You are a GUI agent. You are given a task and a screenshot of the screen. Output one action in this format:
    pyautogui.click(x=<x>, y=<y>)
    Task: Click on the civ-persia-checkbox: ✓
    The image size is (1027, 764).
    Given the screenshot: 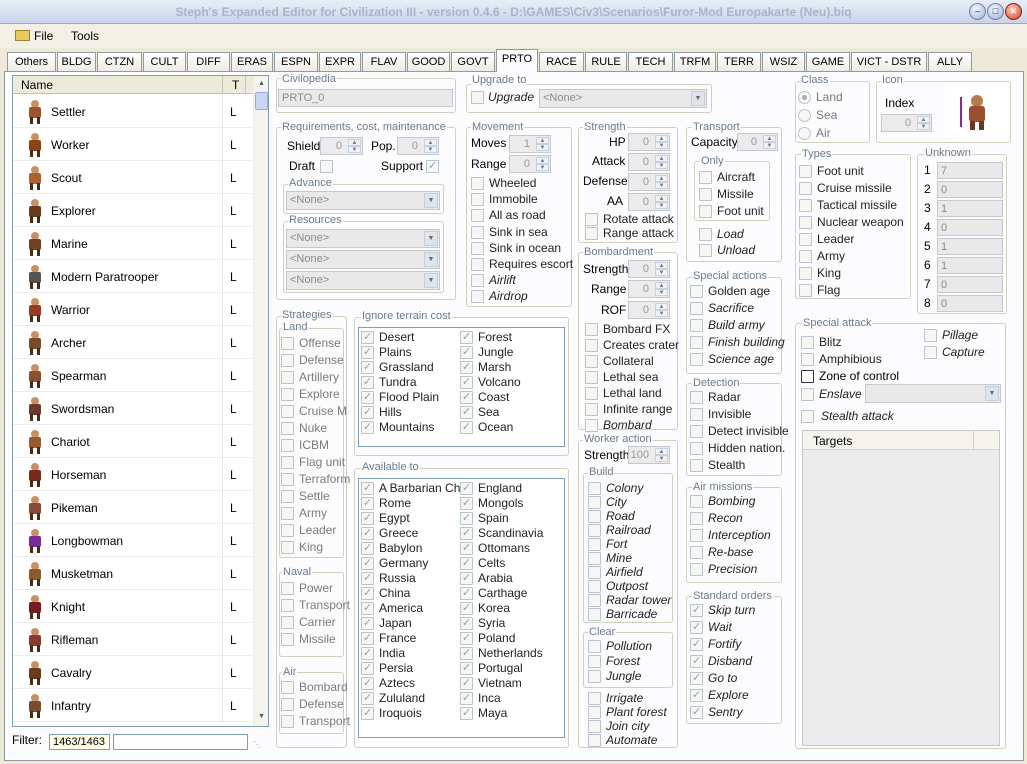 What is the action you would take?
    pyautogui.click(x=367, y=668)
    